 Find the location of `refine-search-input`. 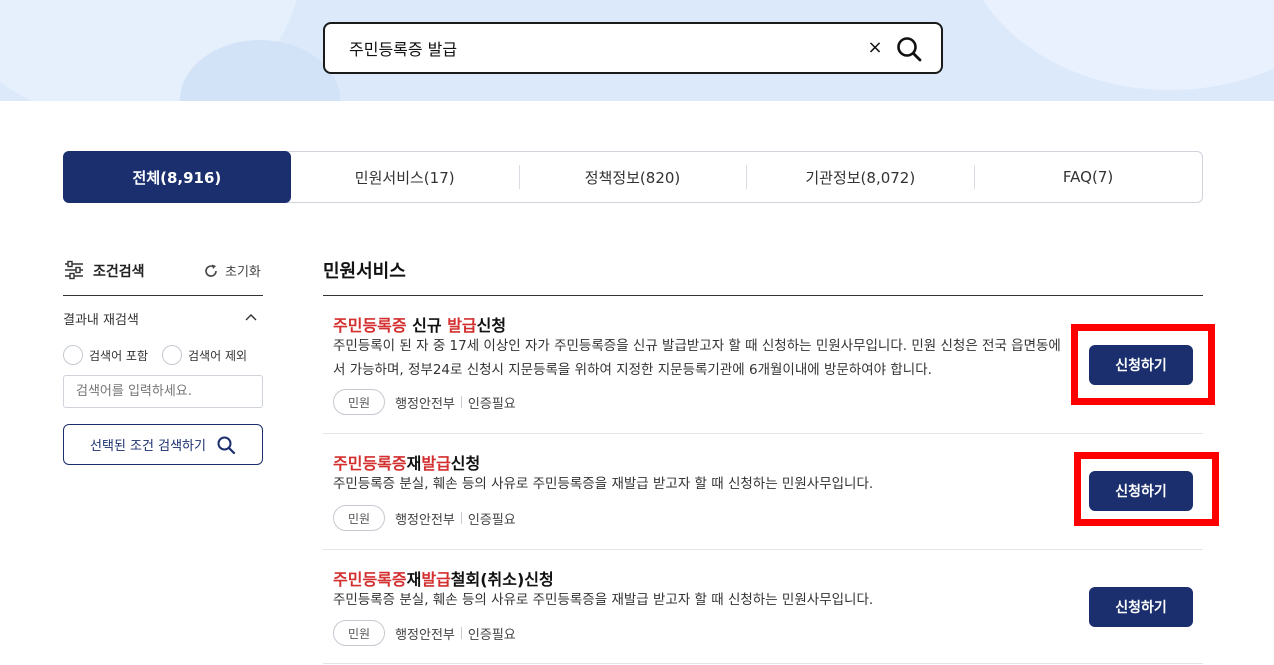

refine-search-input is located at coordinates (163, 391).